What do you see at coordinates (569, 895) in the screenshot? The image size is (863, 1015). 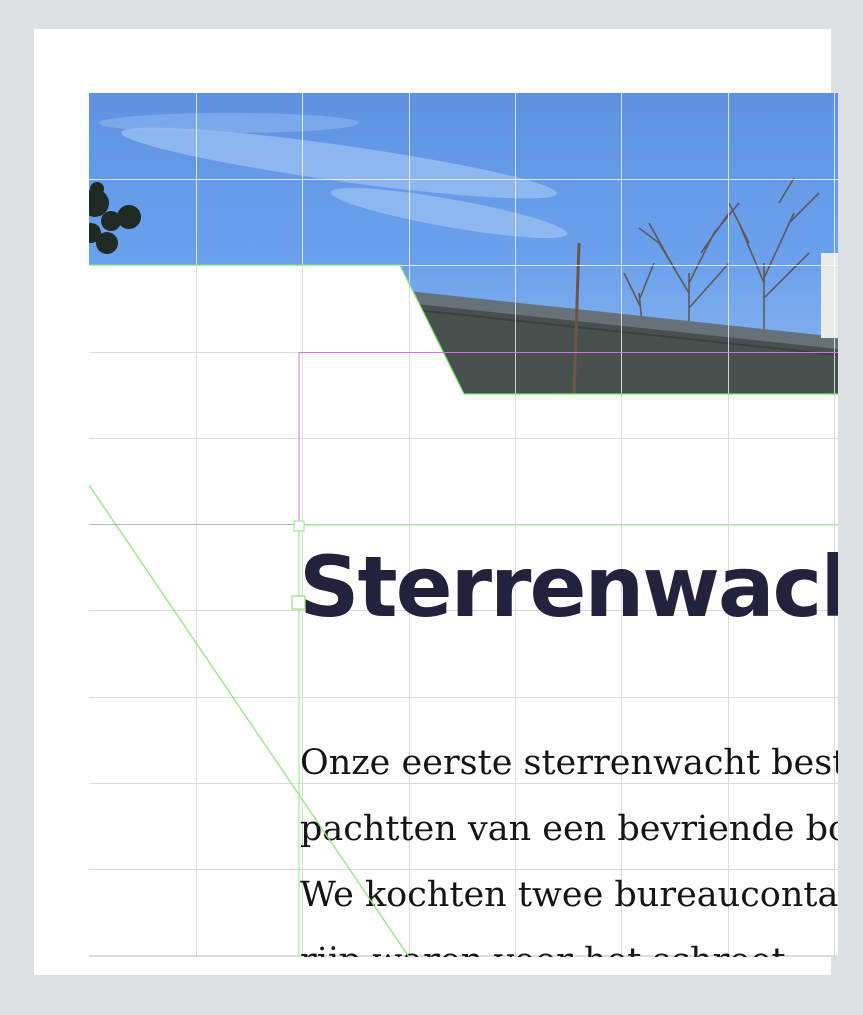 I see `paragraph-line: We kochten twee bureaucontainers` at bounding box center [569, 895].